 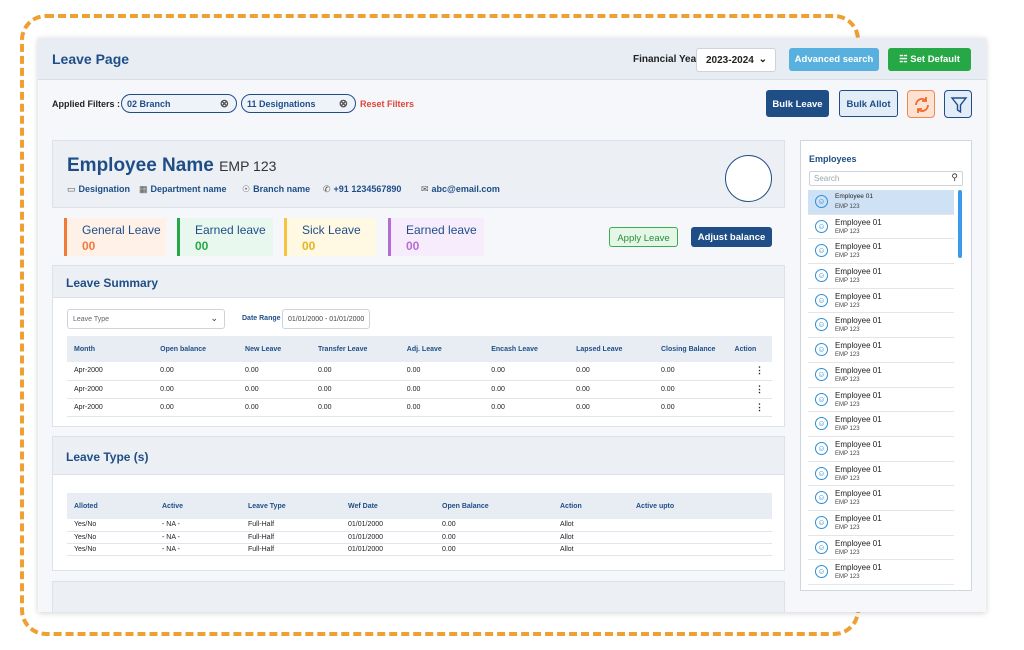 What do you see at coordinates (362, 189) in the screenshot?
I see `phone-info: ✆ +91 1234567890` at bounding box center [362, 189].